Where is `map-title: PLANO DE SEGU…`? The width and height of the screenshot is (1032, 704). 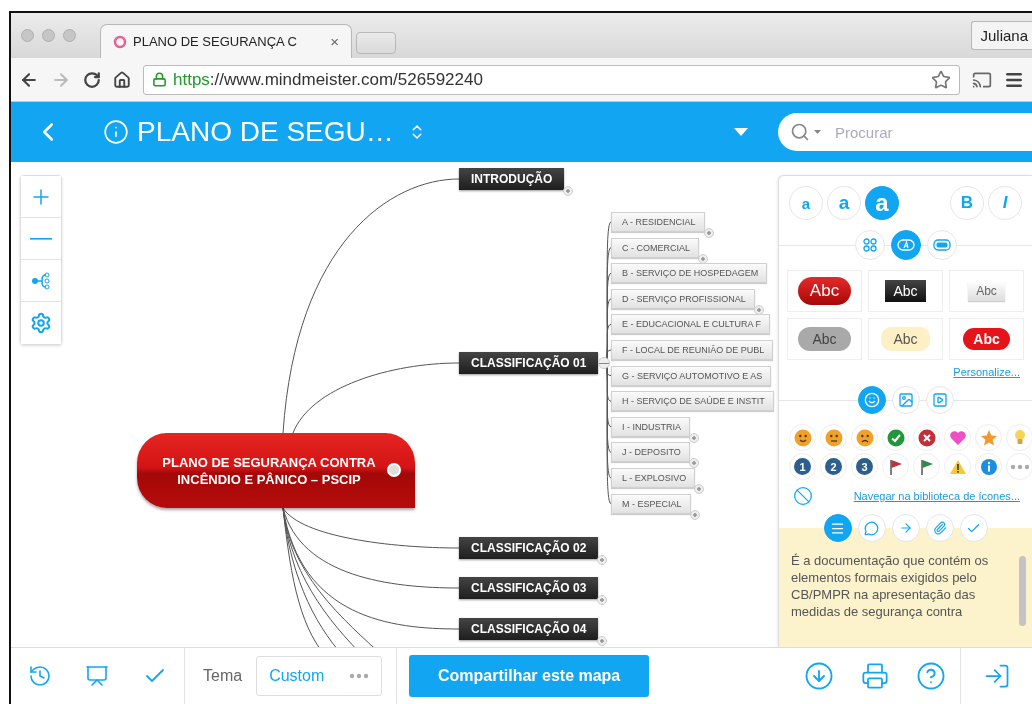 map-title: PLANO DE SEGU… is located at coordinates (265, 132).